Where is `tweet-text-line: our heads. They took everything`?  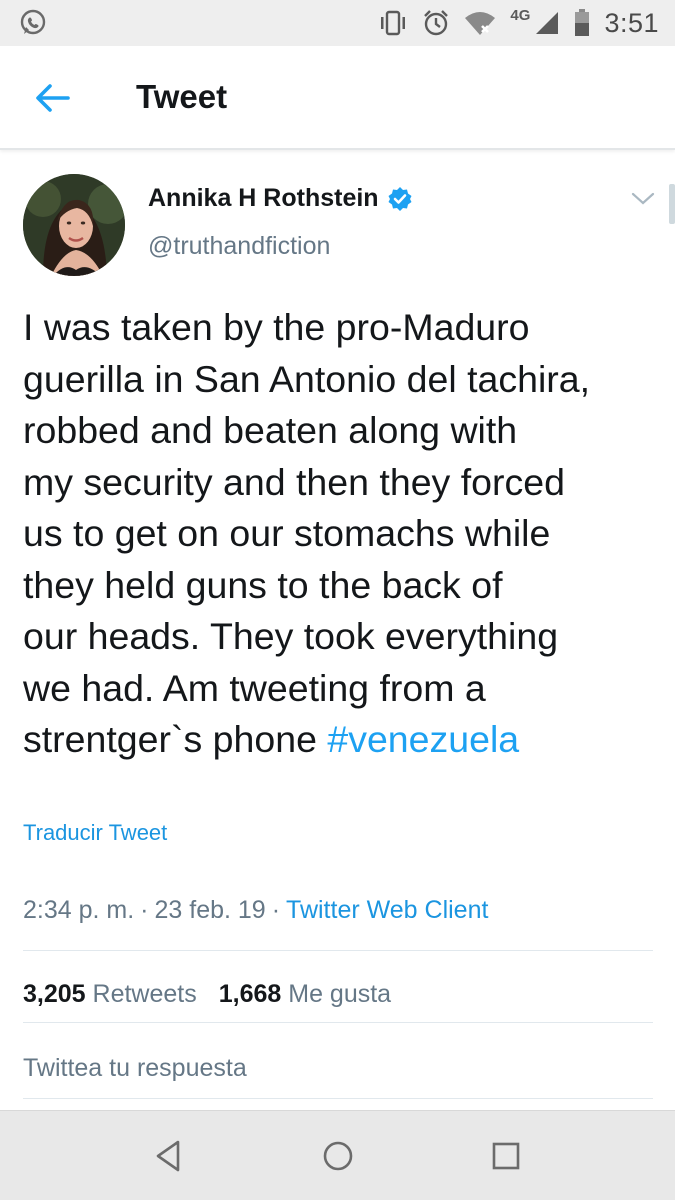 tweet-text-line: our heads. They took everything is located at coordinates (291, 636).